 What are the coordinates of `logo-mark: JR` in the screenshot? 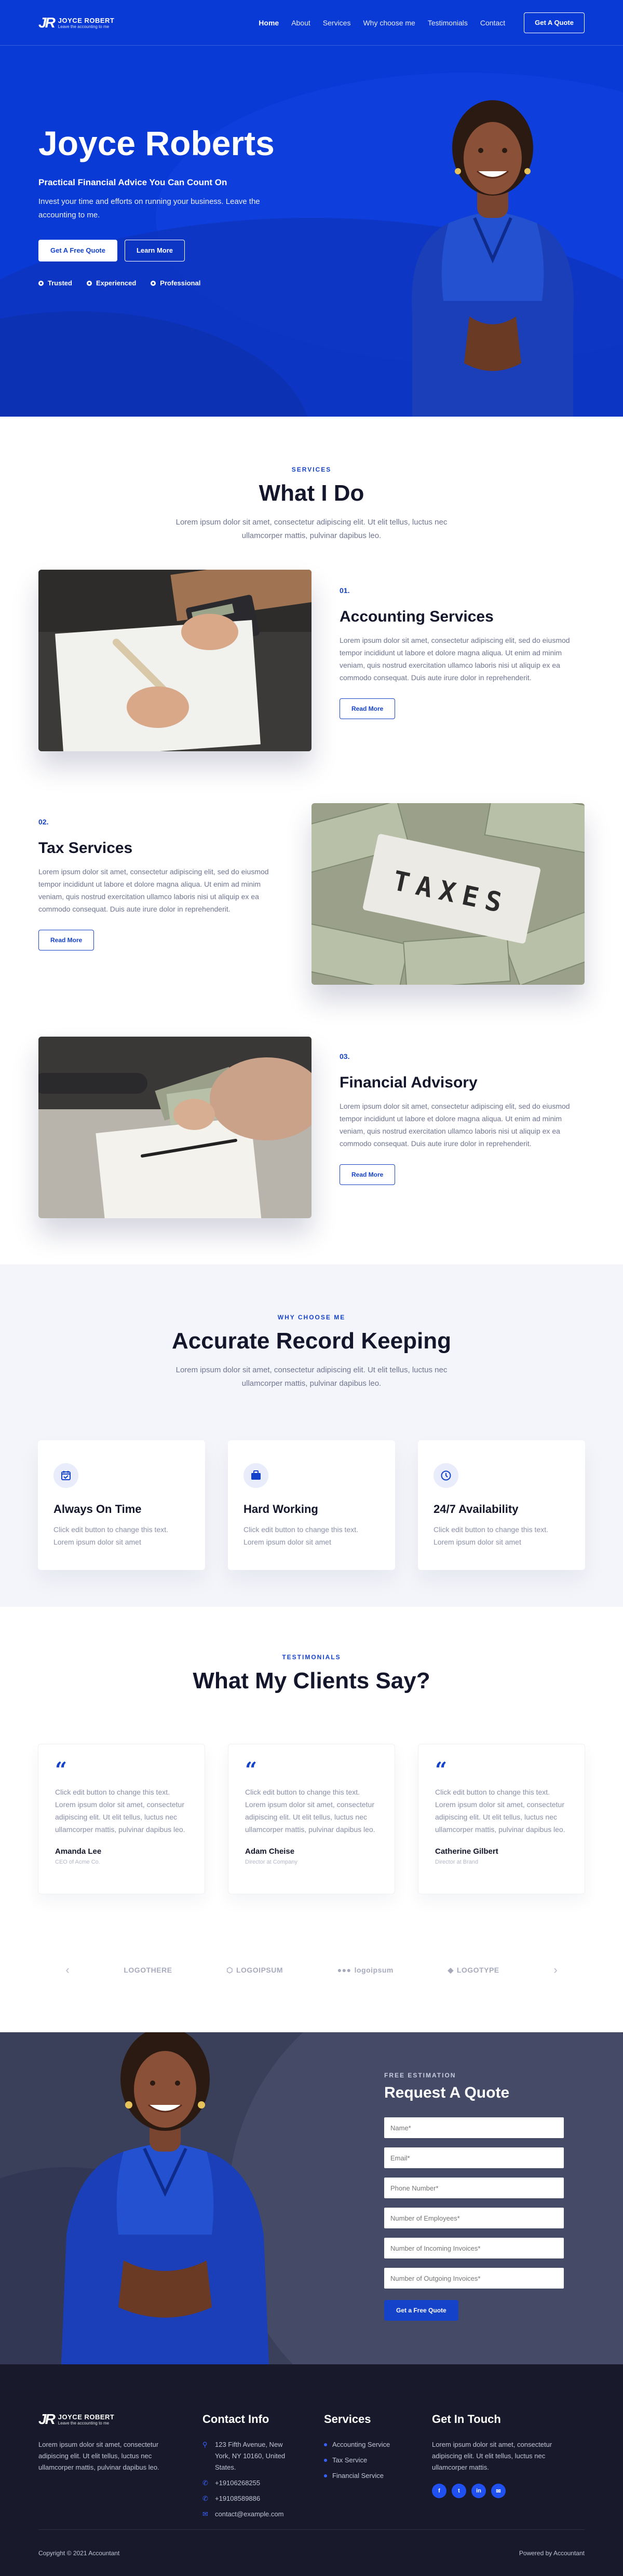 It's located at (47, 2419).